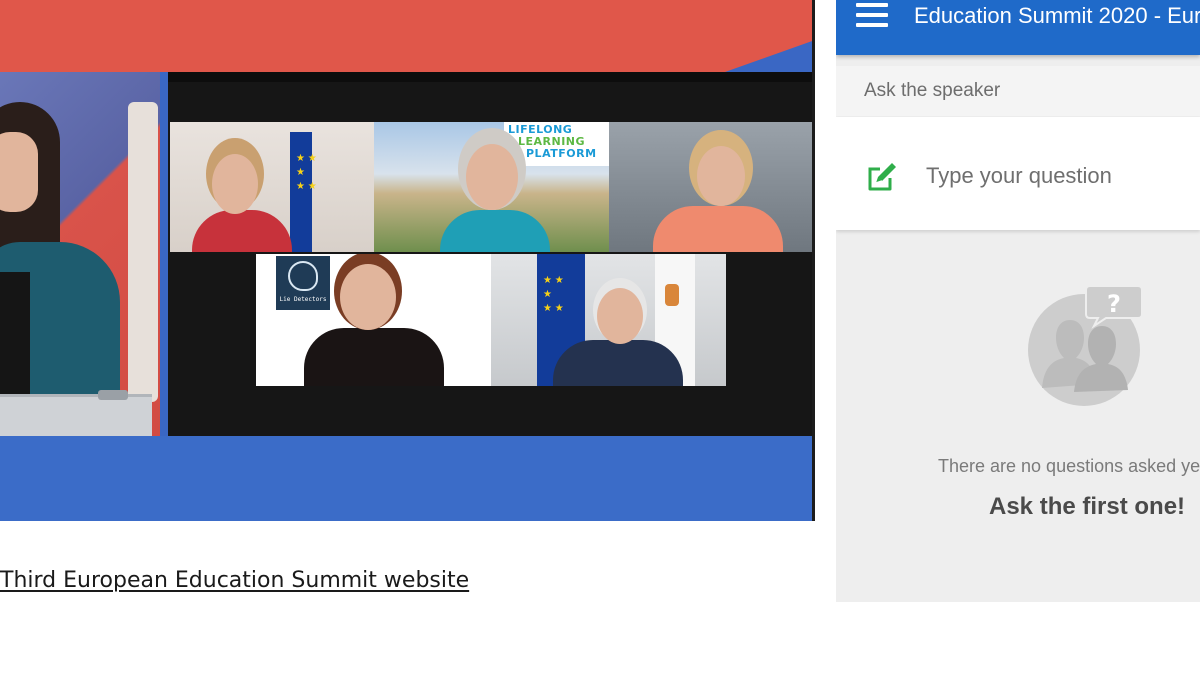 This screenshot has width=1200, height=675. I want to click on presenter-video, so click(80, 254).